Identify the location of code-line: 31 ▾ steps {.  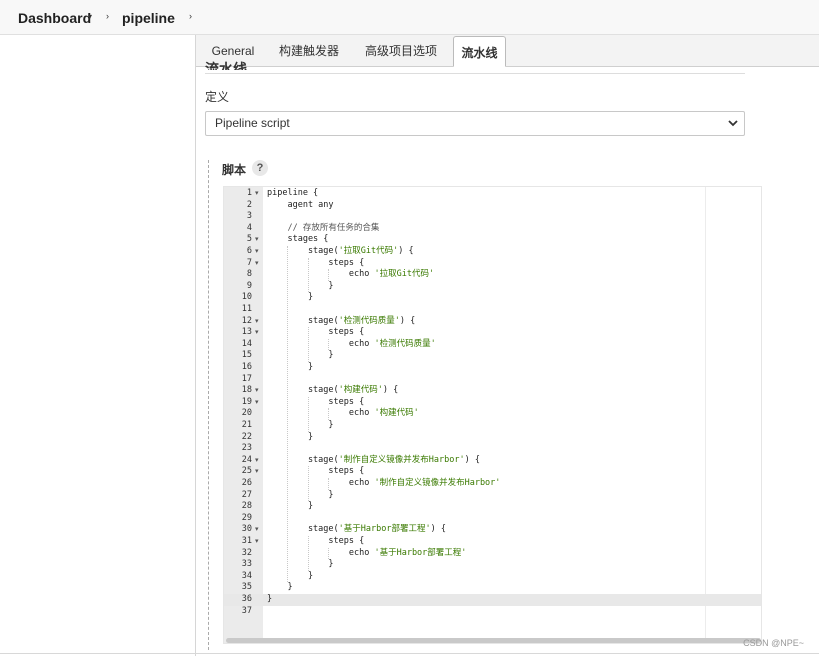
(492, 542).